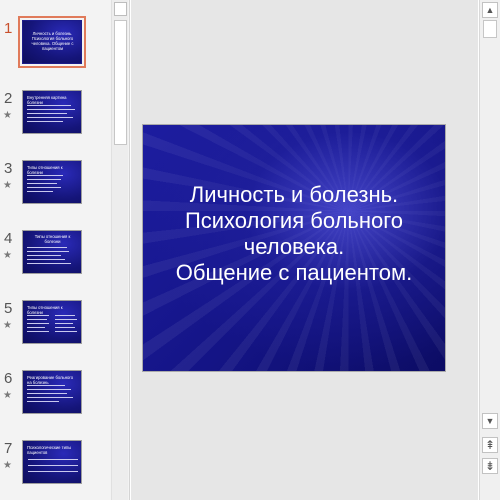 The width and height of the screenshot is (500, 500). What do you see at coordinates (490, 466) in the screenshot?
I see `next-slide-icon: ⇟` at bounding box center [490, 466].